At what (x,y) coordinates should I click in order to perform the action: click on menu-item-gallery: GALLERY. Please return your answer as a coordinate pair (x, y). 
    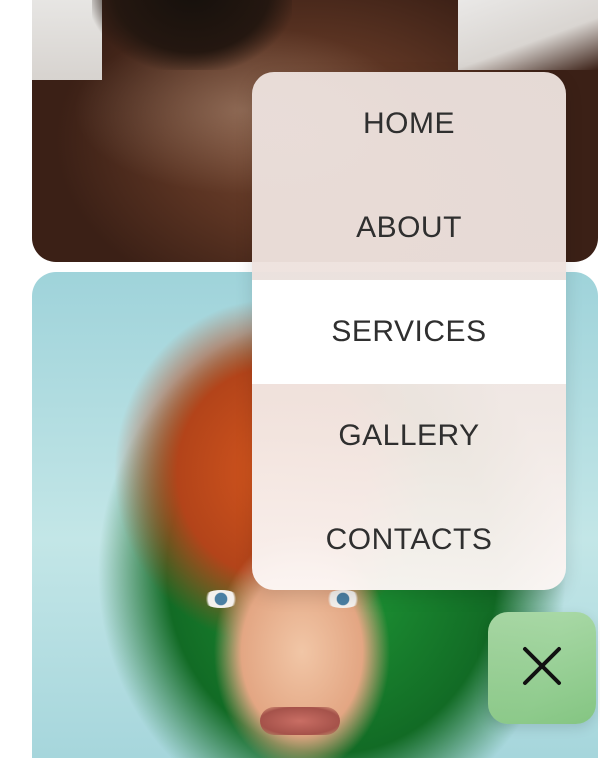
    Looking at the image, I should click on (409, 436).